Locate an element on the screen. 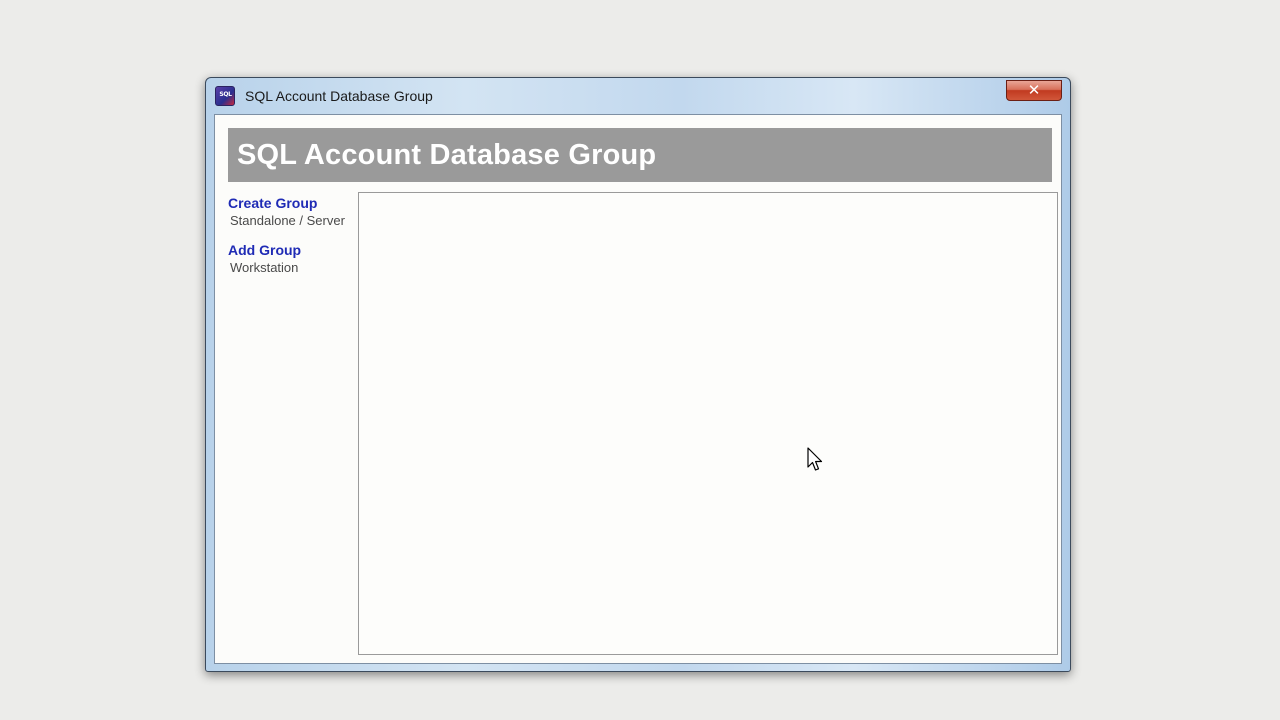 Image resolution: width=1280 pixels, height=720 pixels. sidebar-item-create-group: Create Group Standalone / Server is located at coordinates (292, 212).